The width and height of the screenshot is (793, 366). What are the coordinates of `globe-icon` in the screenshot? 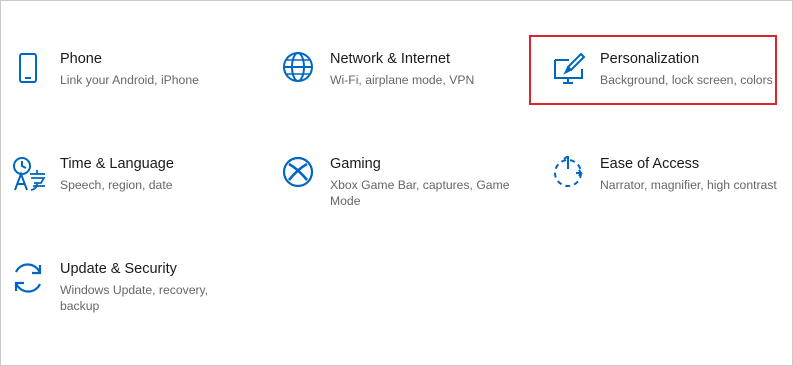 It's located at (299, 69).